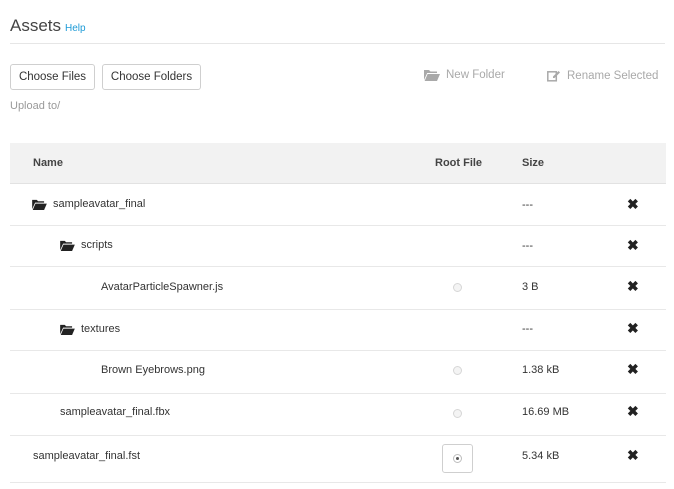 This screenshot has width=674, height=489. What do you see at coordinates (338, 459) in the screenshot?
I see `table-row: sampleavatar_final.fst 5.34 kB ✖` at bounding box center [338, 459].